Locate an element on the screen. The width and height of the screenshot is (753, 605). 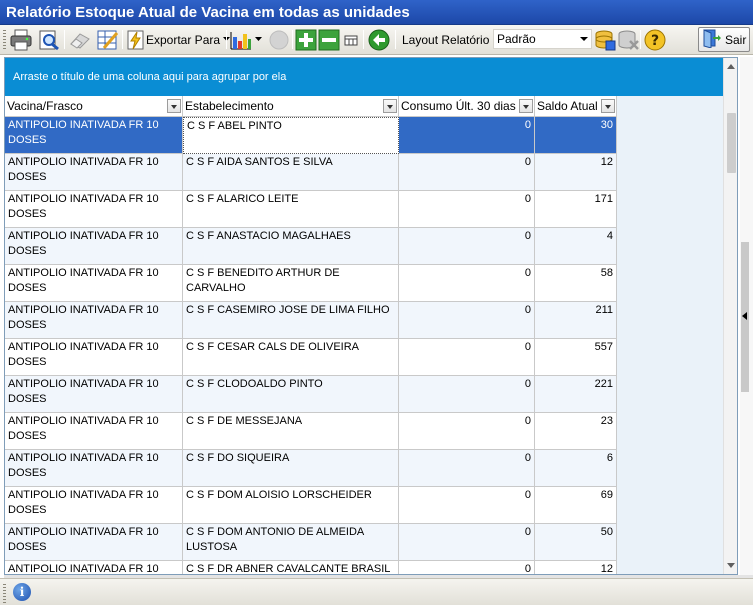
cell-estabelecimento: C S F CESAR CALS DE OLIVEIRA is located at coordinates (291, 357).